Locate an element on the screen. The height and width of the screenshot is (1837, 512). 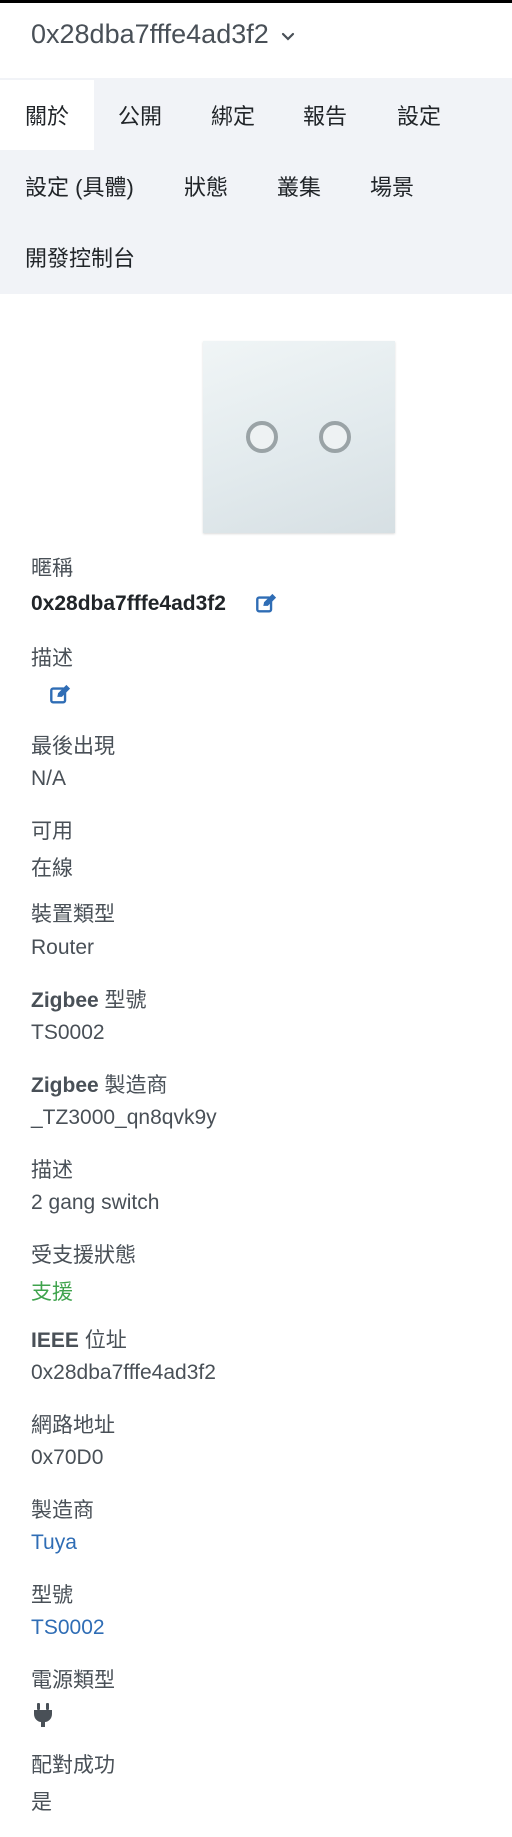
plug-icon is located at coordinates (43, 1715).